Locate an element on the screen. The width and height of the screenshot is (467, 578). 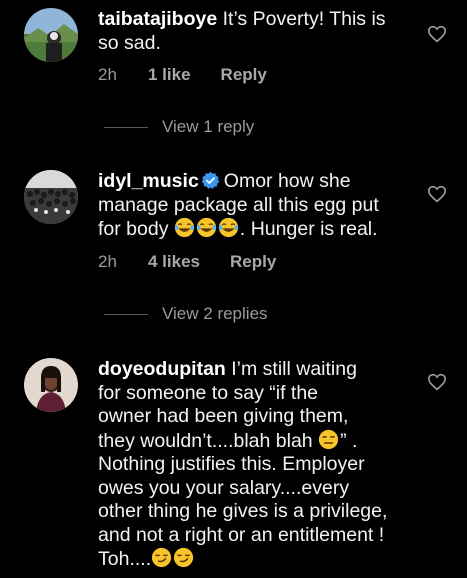
view-replies-link: View 2 replies is located at coordinates (186, 314).